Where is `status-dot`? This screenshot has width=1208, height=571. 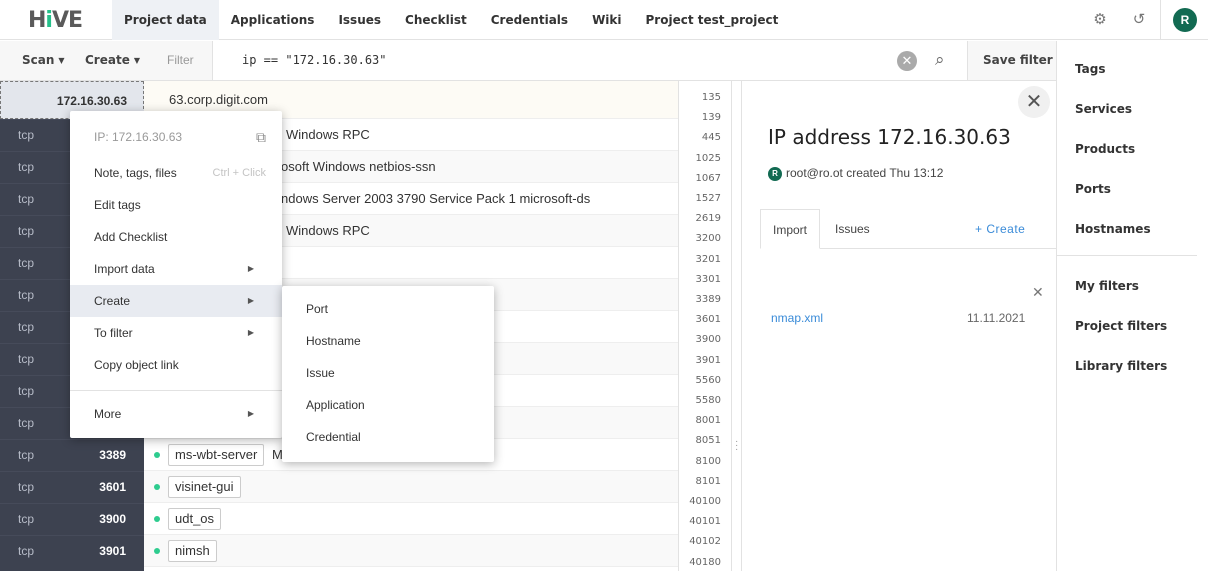 status-dot is located at coordinates (157, 455).